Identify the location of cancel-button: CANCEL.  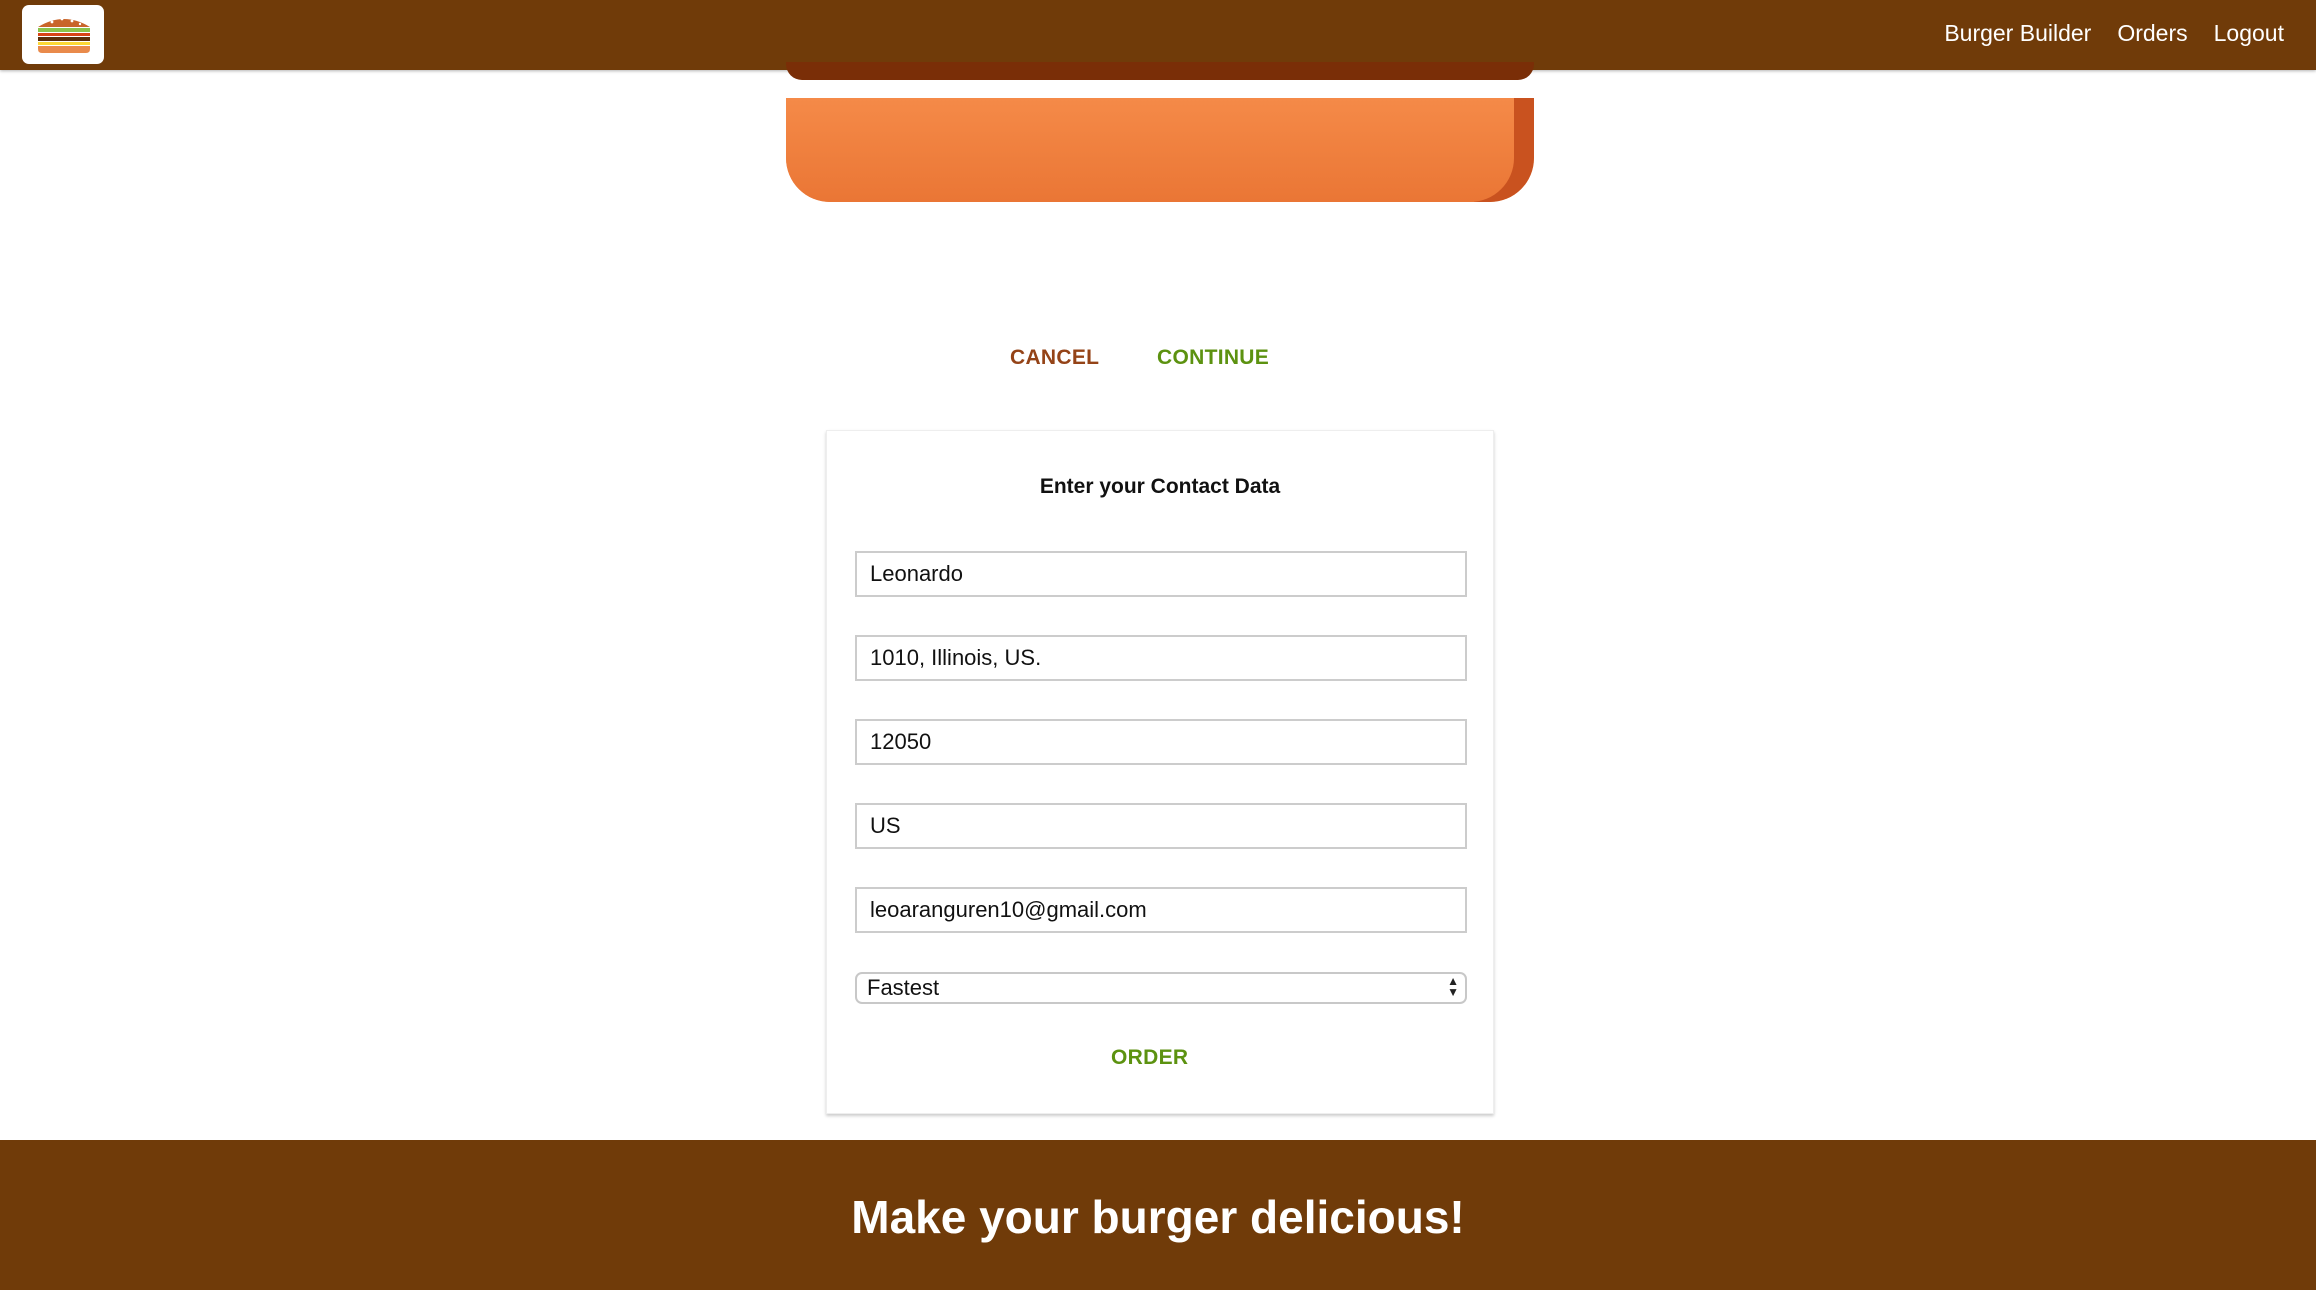
(1054, 358).